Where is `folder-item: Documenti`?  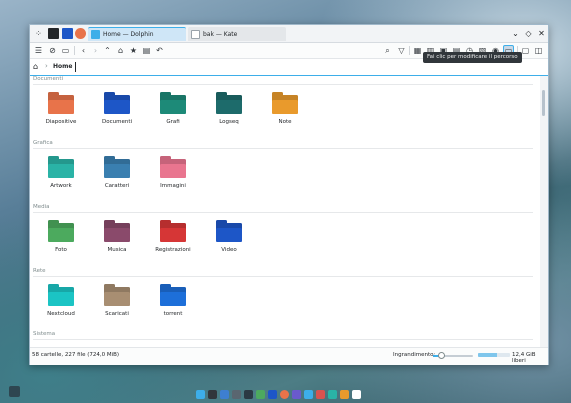 folder-item: Documenti is located at coordinates (117, 108).